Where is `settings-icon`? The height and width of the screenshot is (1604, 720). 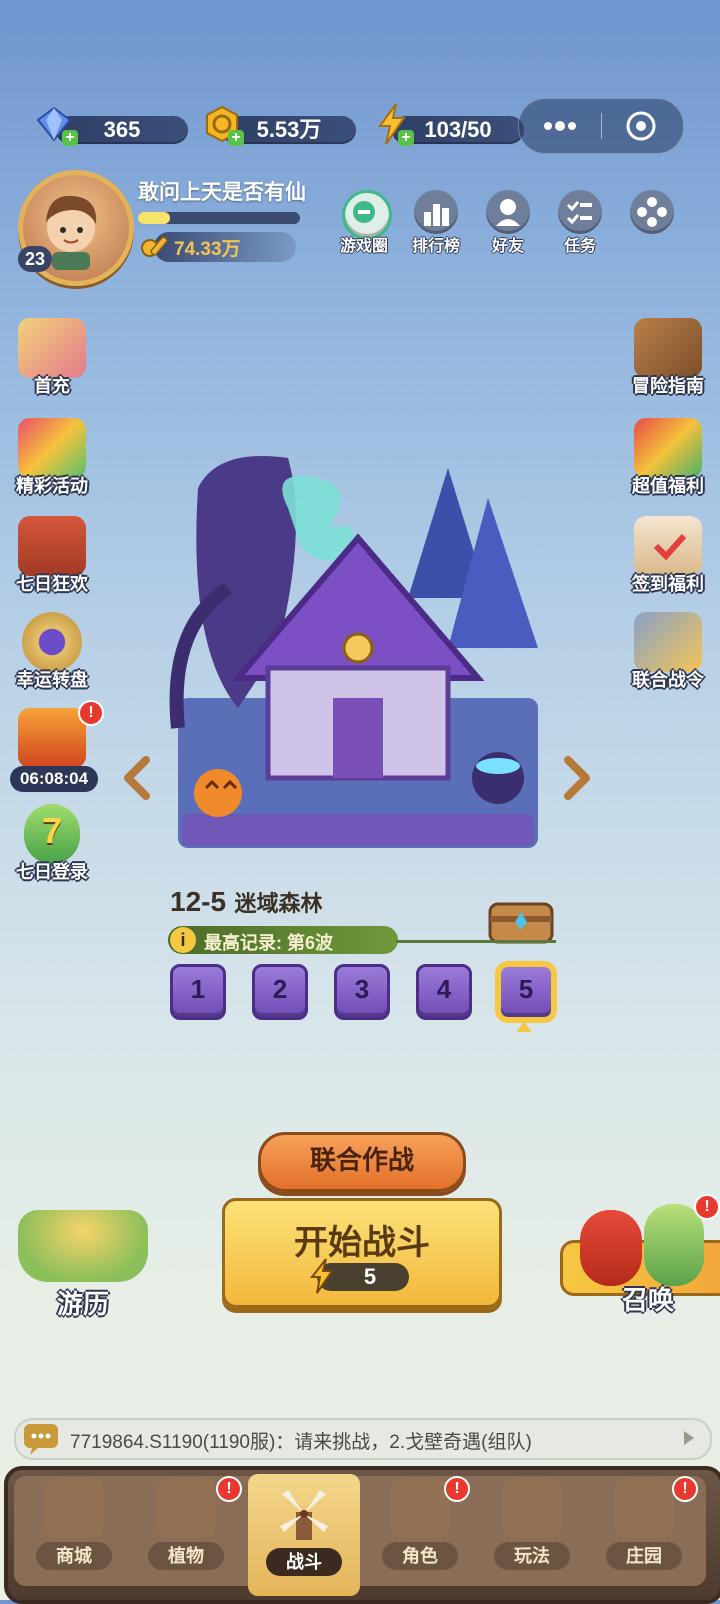 settings-icon is located at coordinates (652, 212).